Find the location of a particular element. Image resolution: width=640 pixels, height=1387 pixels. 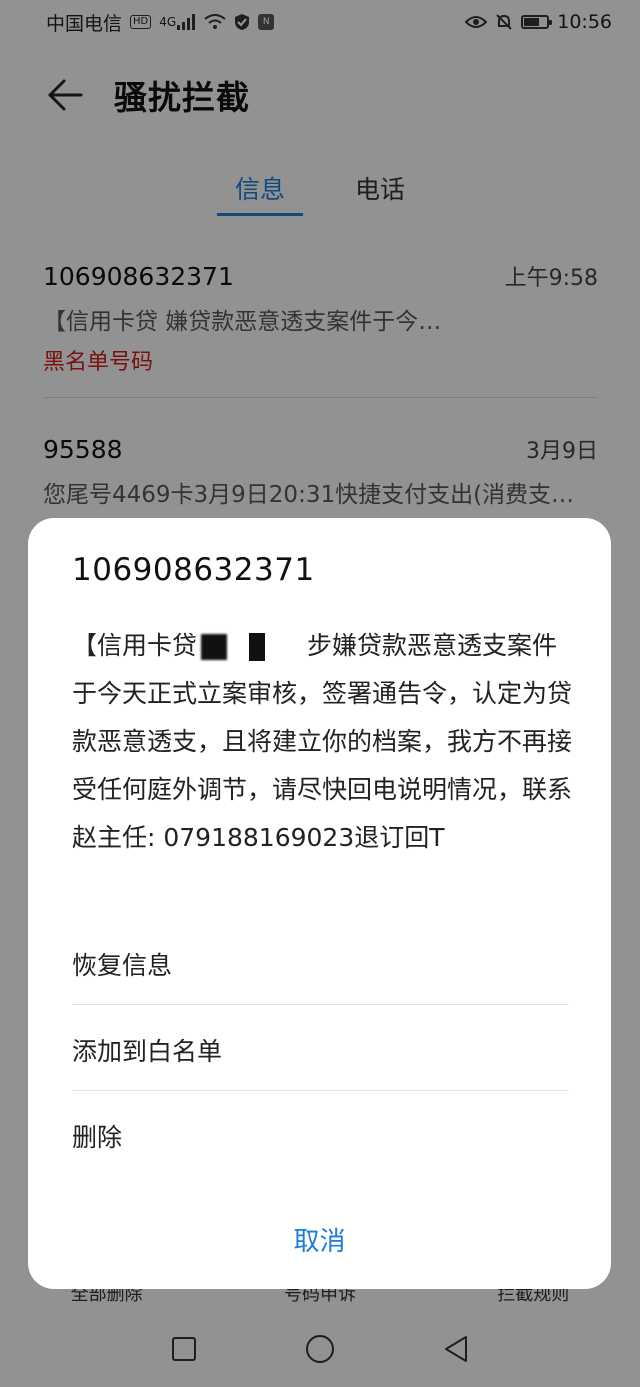

restore-message-option: 恢复信息 is located at coordinates (320, 964).